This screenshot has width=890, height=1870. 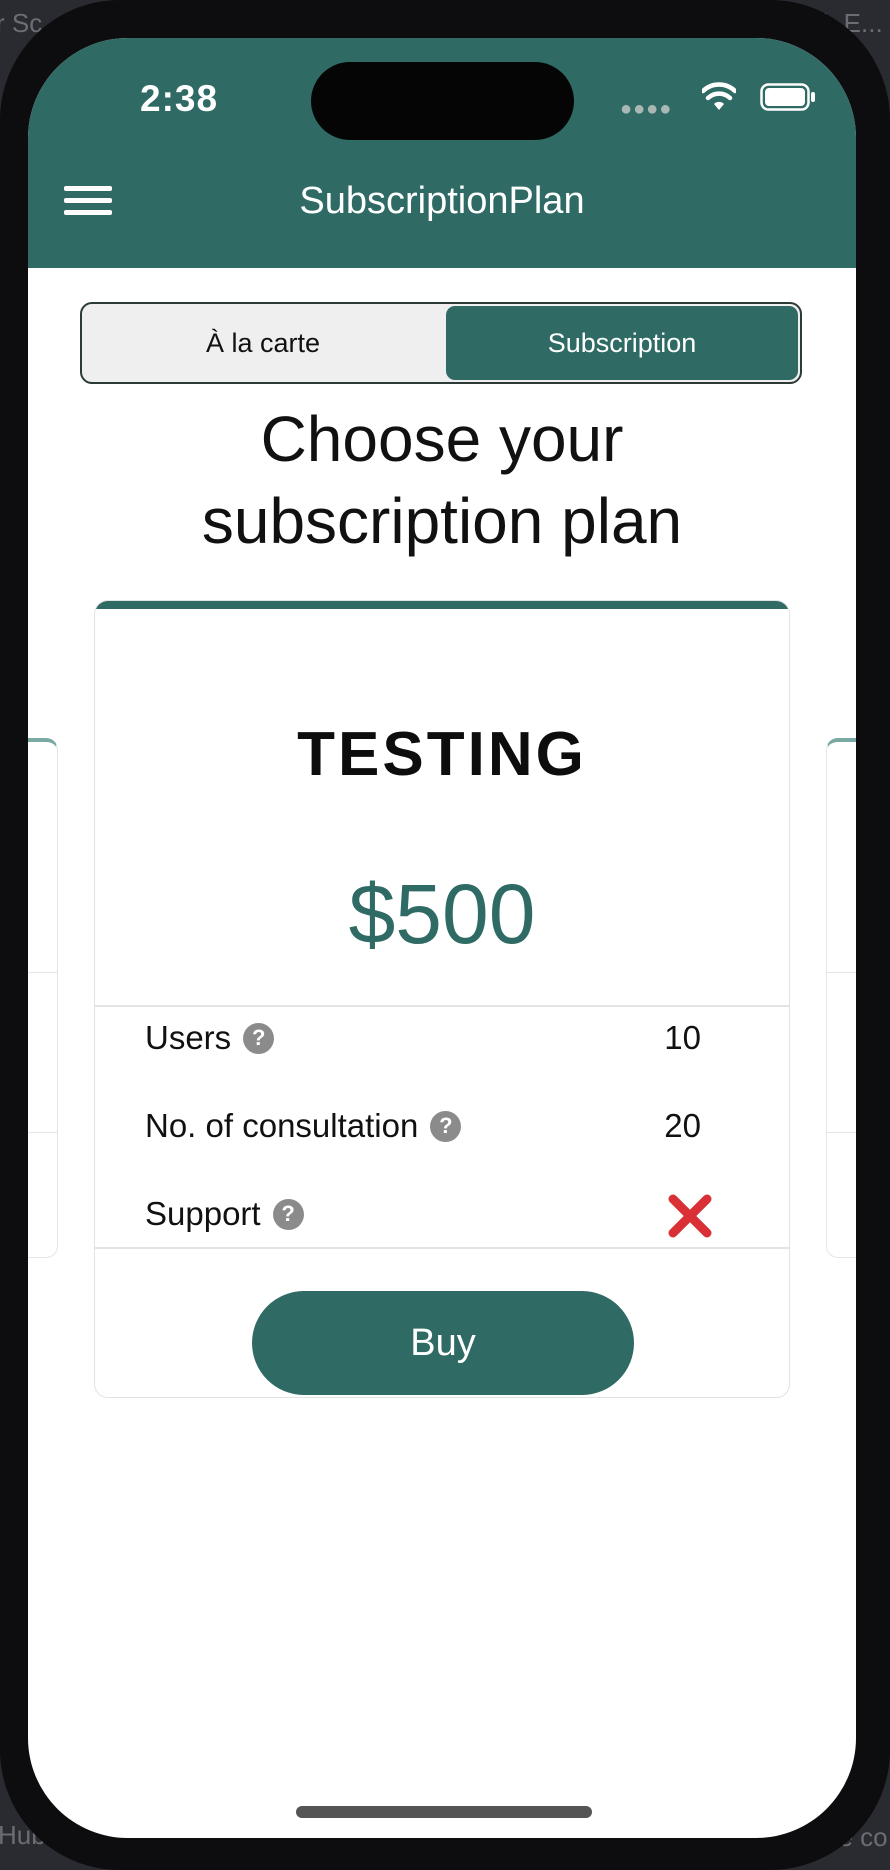 What do you see at coordinates (682, 1037) in the screenshot?
I see `feature-value: 10` at bounding box center [682, 1037].